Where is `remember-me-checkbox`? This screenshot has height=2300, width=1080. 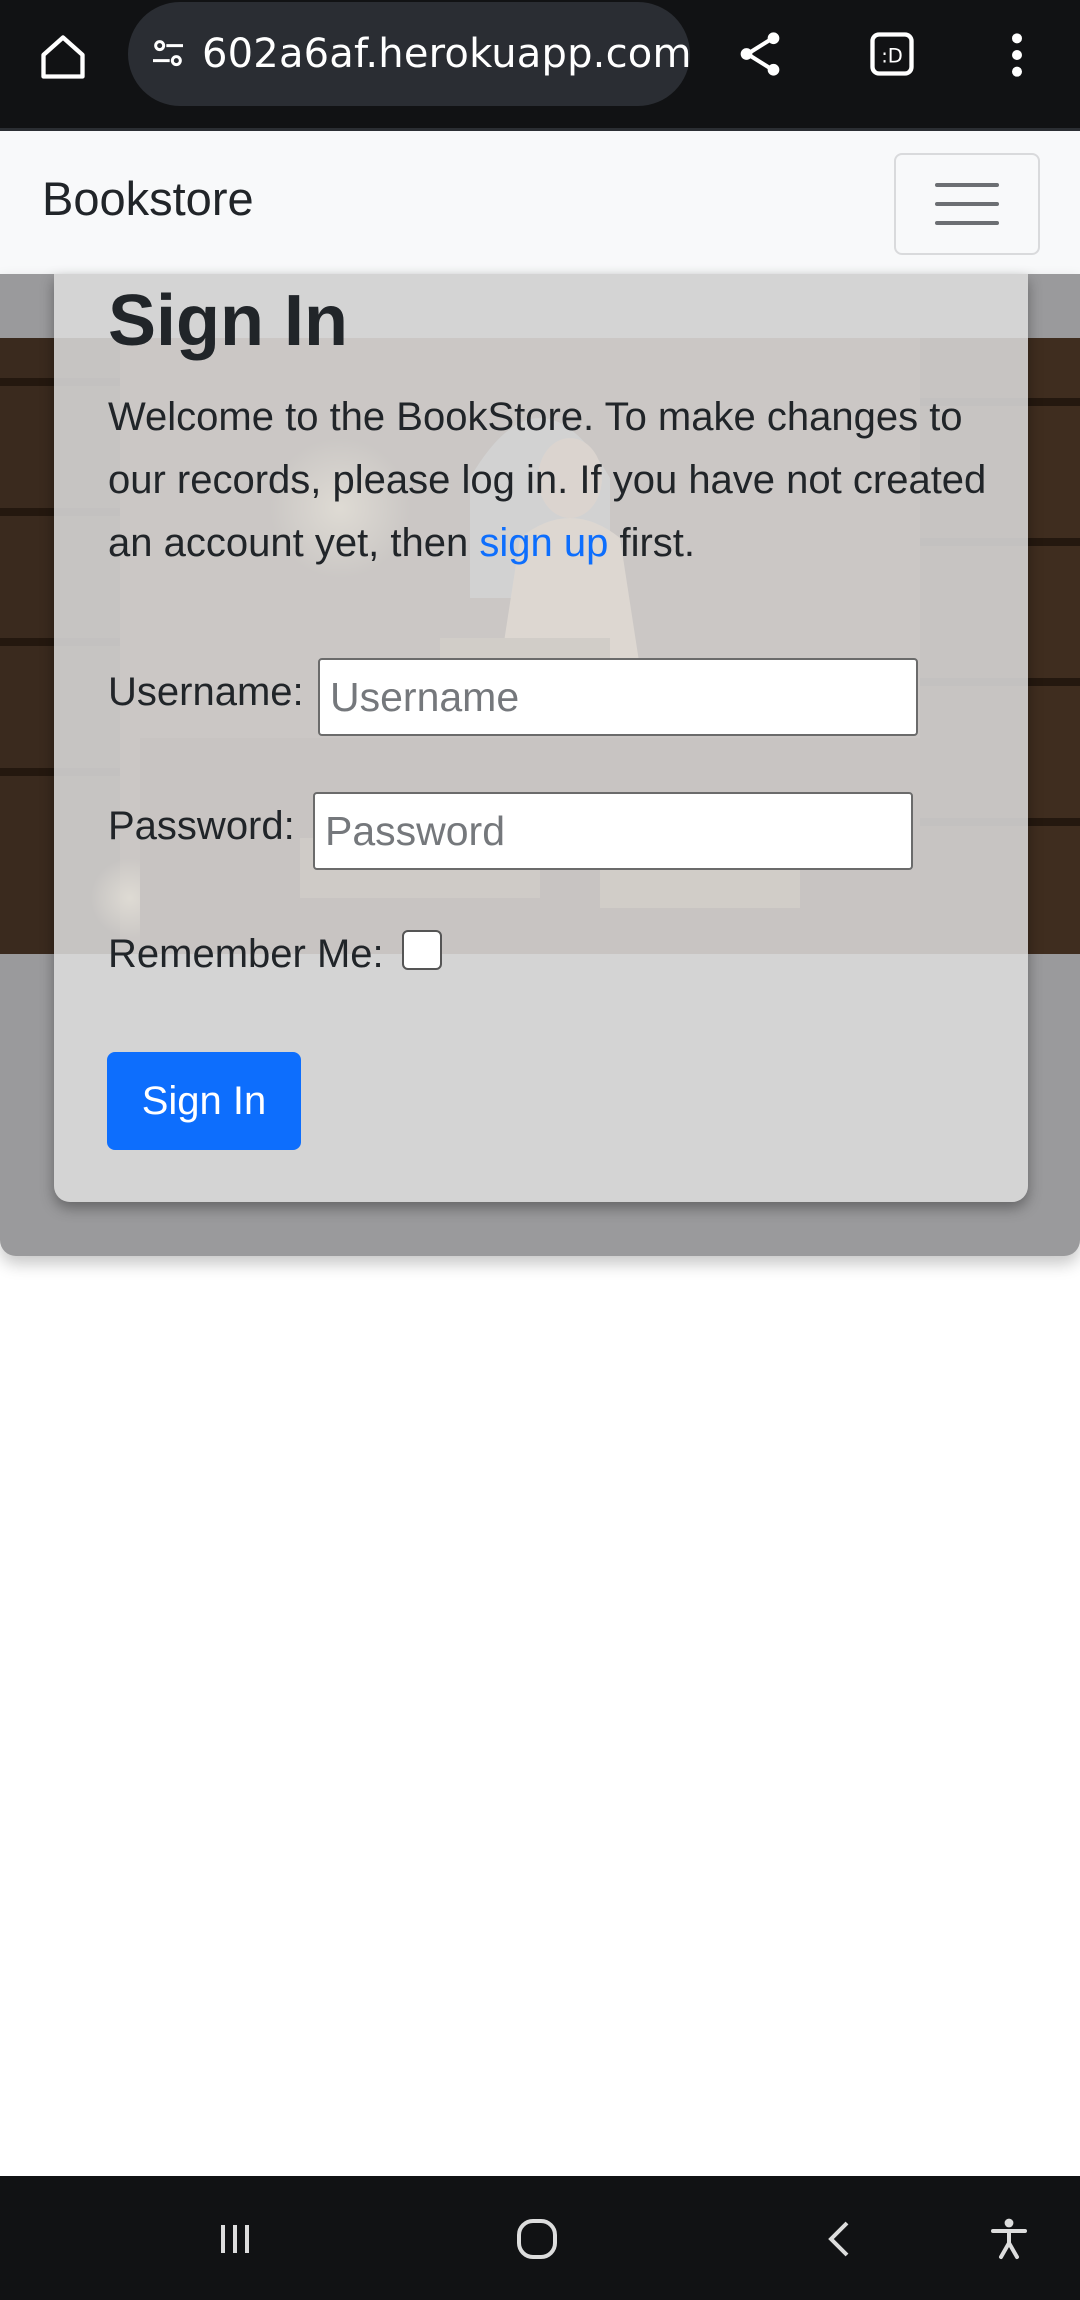
remember-me-checkbox is located at coordinates (422, 950).